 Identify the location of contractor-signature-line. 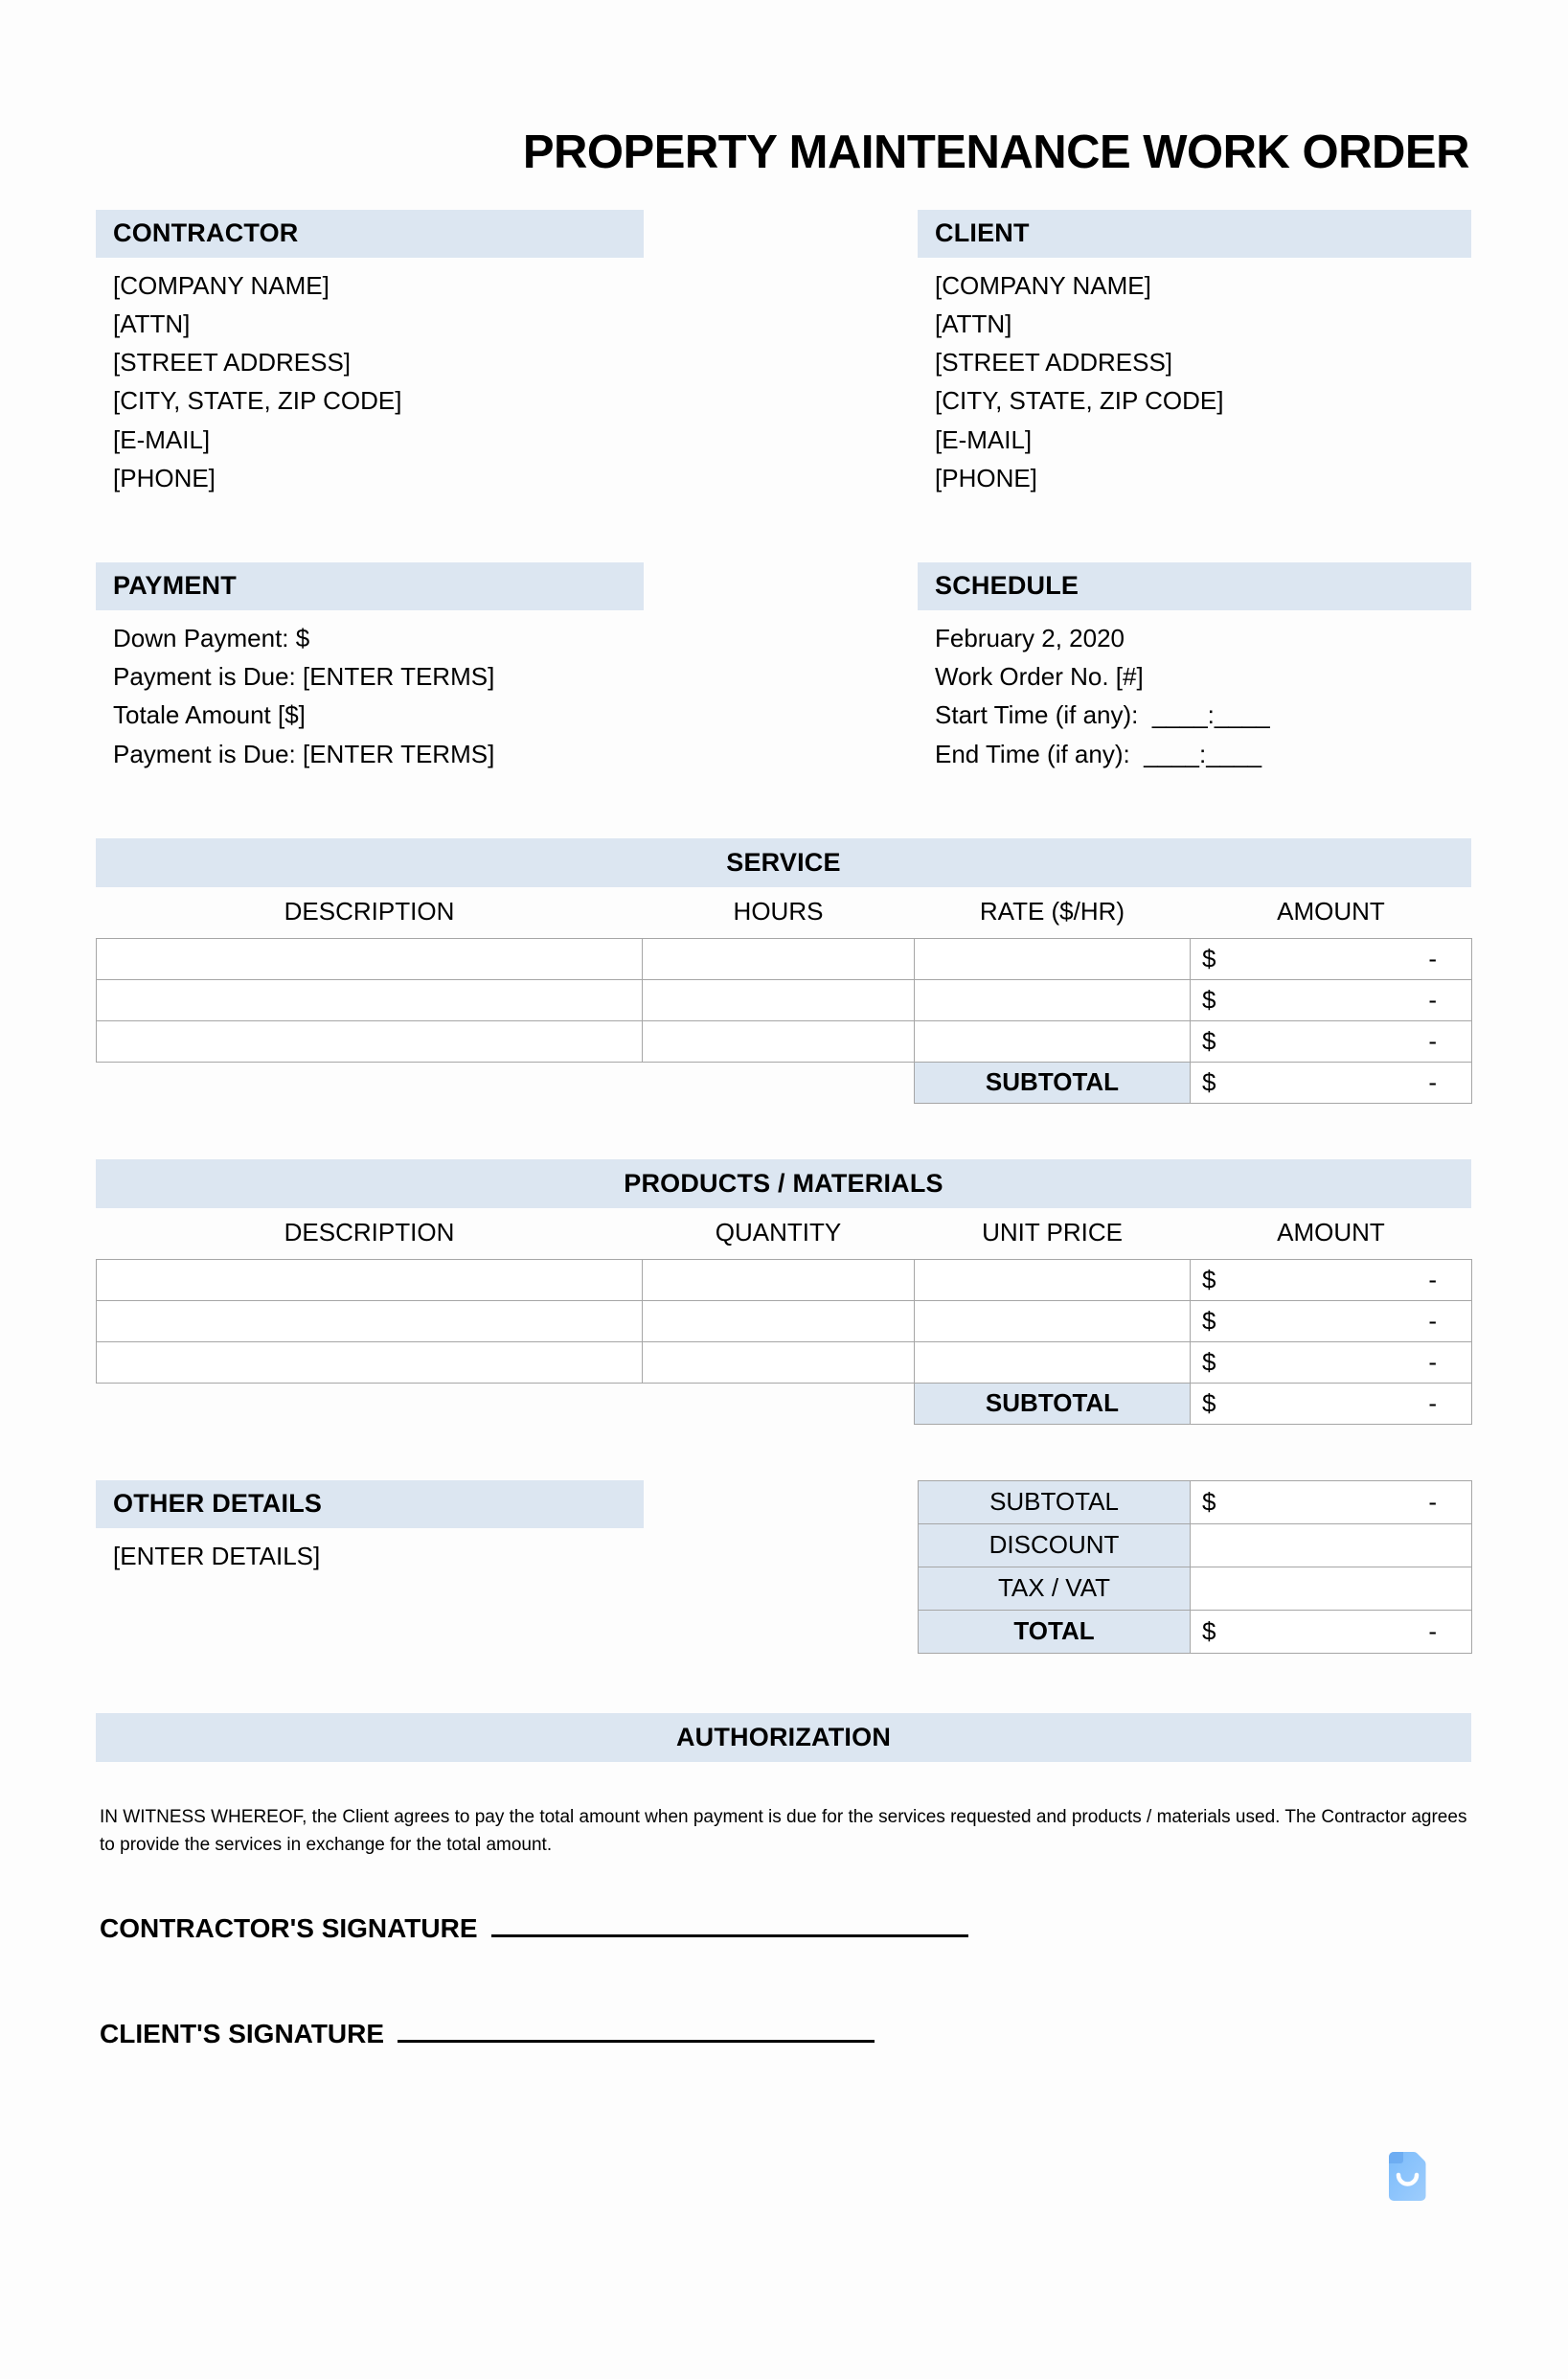
(729, 1923).